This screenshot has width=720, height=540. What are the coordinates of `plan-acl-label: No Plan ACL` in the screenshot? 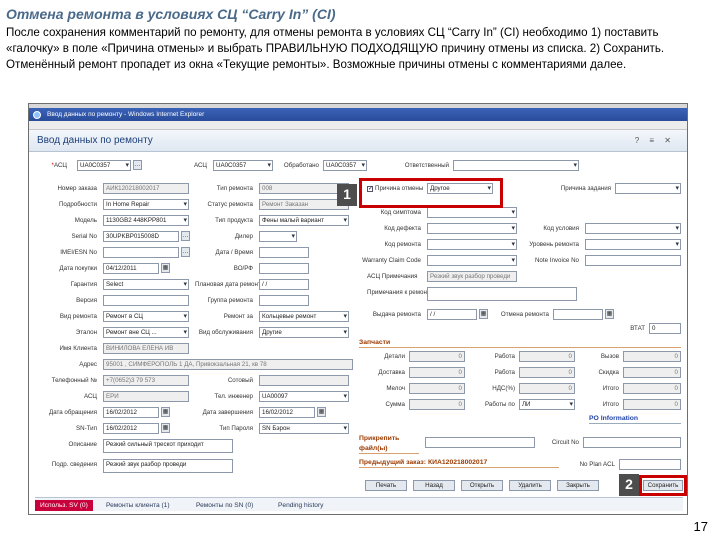 It's located at (597, 464).